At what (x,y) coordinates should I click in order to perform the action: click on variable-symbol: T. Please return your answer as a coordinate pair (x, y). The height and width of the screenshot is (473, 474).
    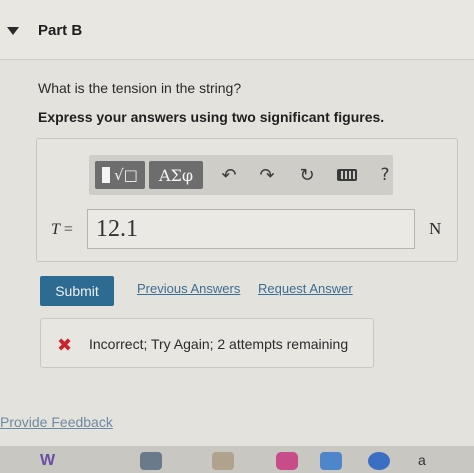
    Looking at the image, I should click on (55, 229).